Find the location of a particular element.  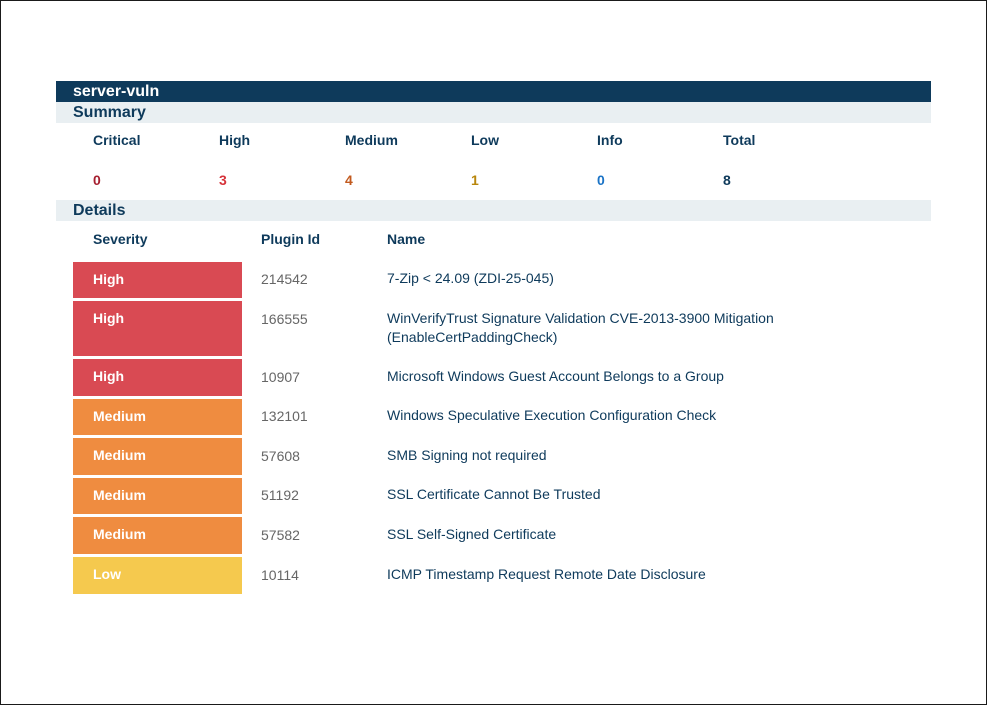

vulnerability-name: SSL Certificate Cannot Be Trusted is located at coordinates (622, 494).